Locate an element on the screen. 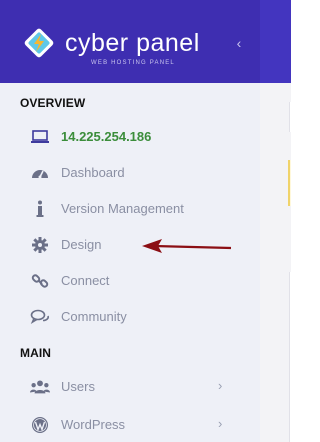 This screenshot has height=442, width=320. sidebar-item-label: Users is located at coordinates (78, 386).